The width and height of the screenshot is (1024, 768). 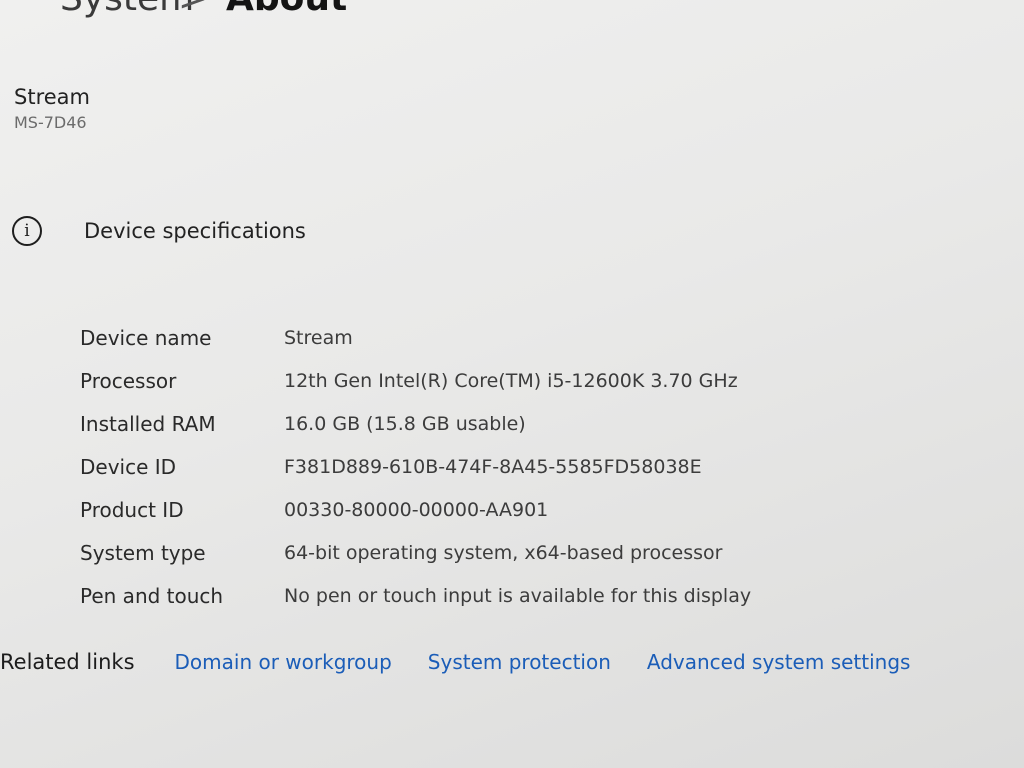 What do you see at coordinates (283, 662) in the screenshot?
I see `domain-or-workgroup-link: Domain or workgroup` at bounding box center [283, 662].